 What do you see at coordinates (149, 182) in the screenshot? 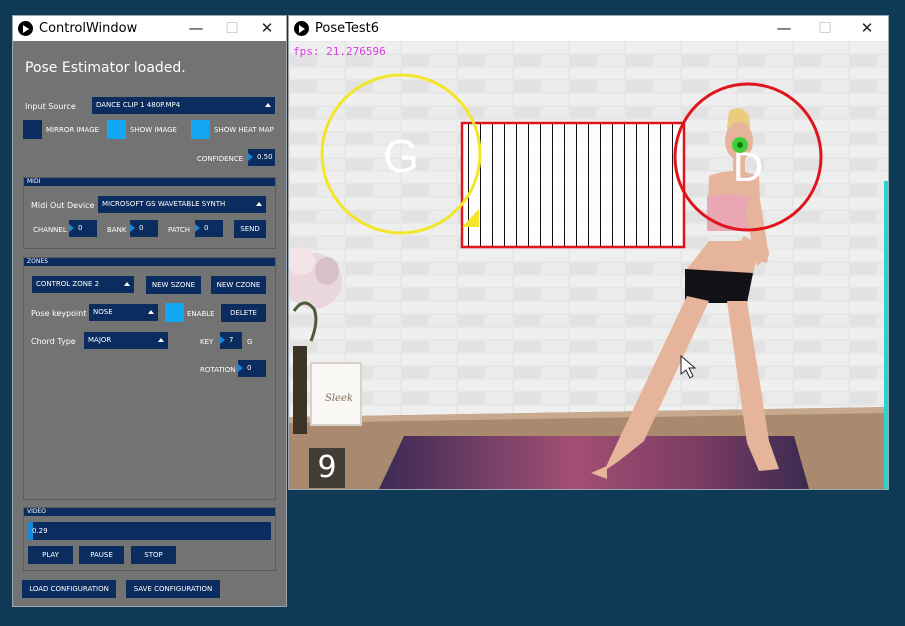
I see `midi-header: MIDI` at bounding box center [149, 182].